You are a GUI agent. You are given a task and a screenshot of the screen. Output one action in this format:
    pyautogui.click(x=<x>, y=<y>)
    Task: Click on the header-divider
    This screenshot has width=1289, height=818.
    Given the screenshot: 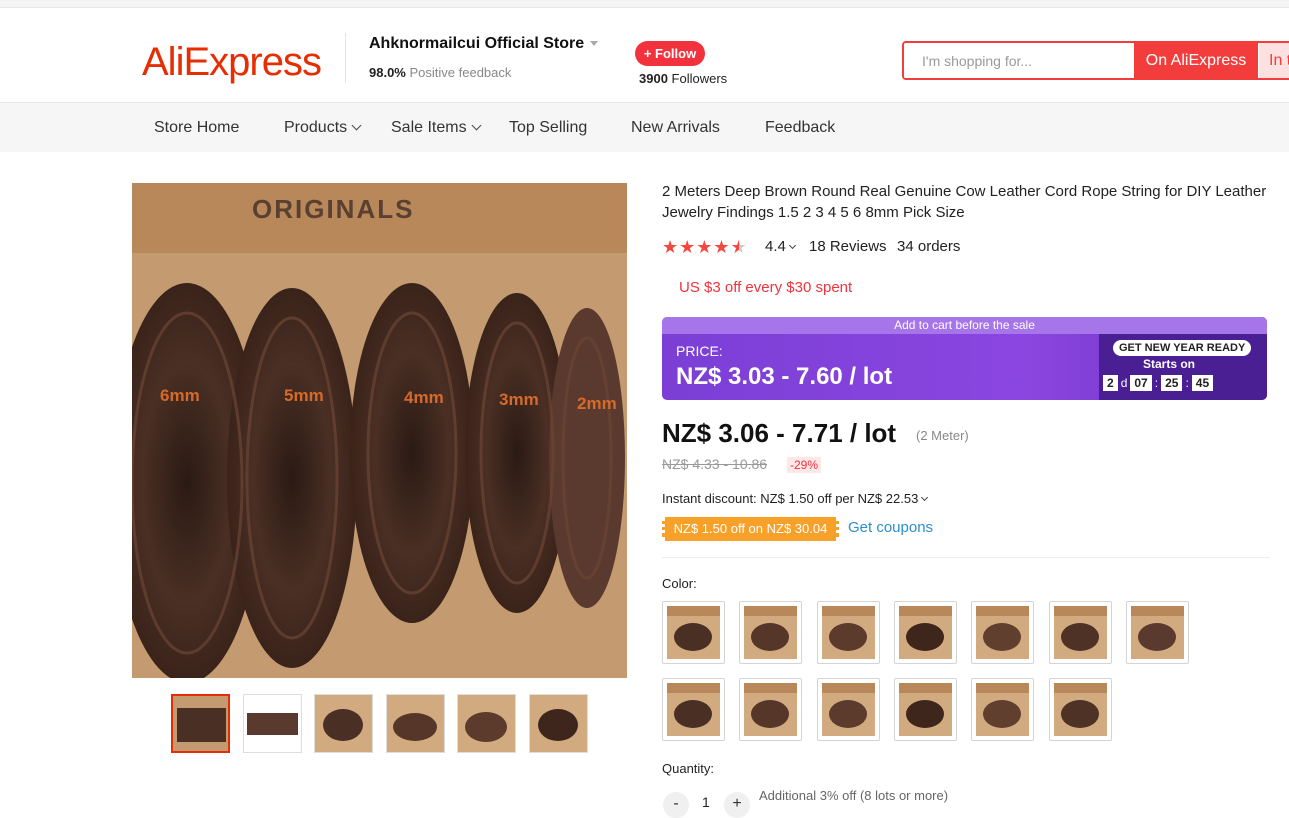 What is the action you would take?
    pyautogui.click(x=345, y=58)
    